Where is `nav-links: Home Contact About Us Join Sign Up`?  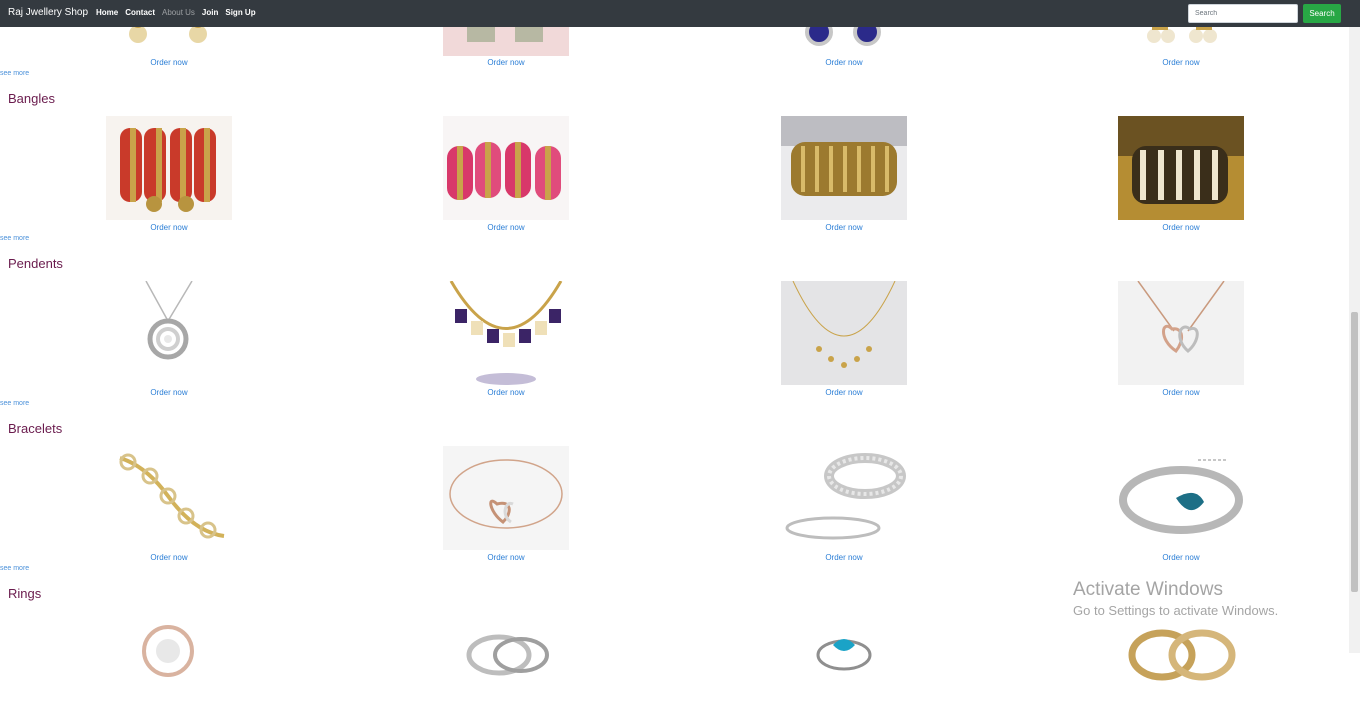
nav-links: Home Contact About Us Join Sign Up is located at coordinates (176, 12).